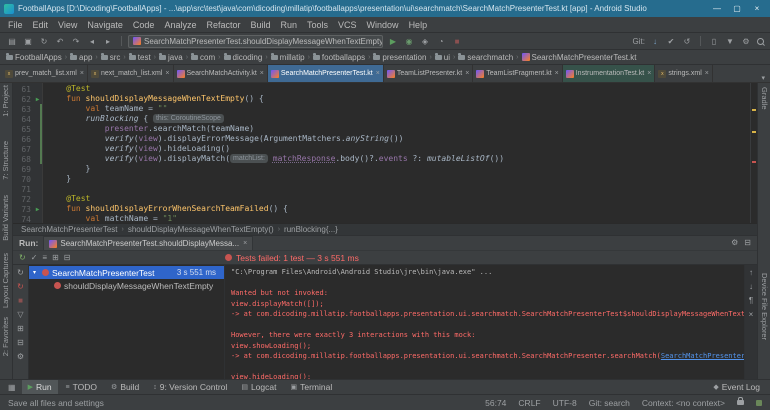 The image size is (770, 410). Describe the element at coordinates (338, 57) in the screenshot. I see `breadcrumb-item: footballapps` at that location.